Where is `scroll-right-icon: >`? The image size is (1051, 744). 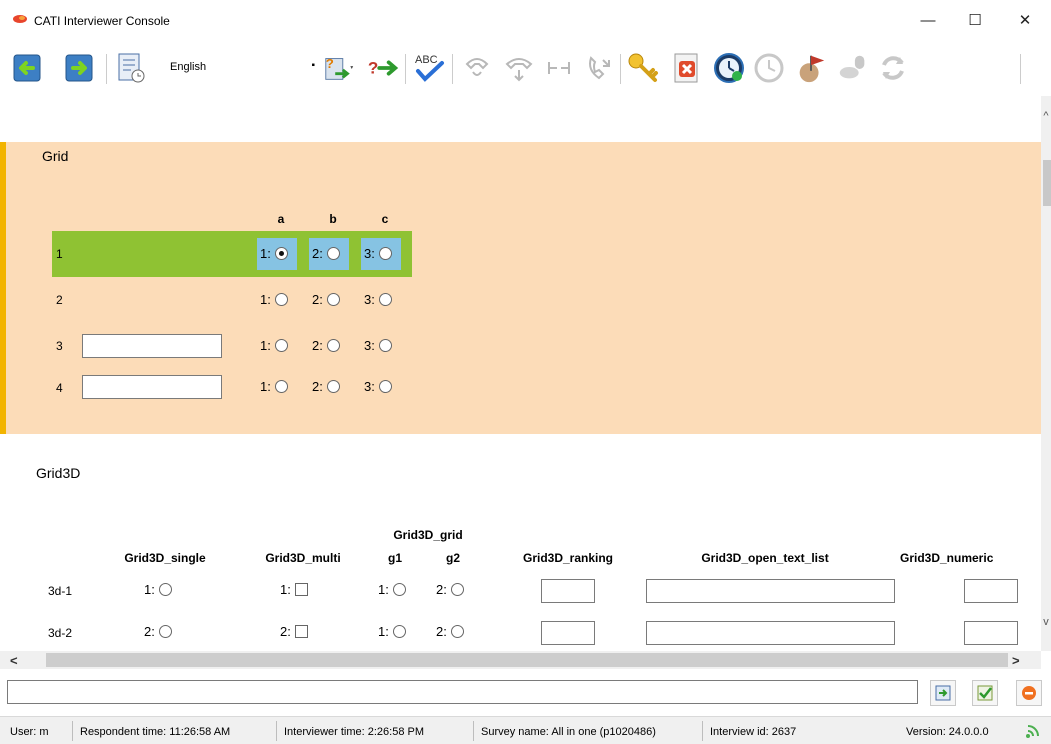 scroll-right-icon: > is located at coordinates (1016, 660).